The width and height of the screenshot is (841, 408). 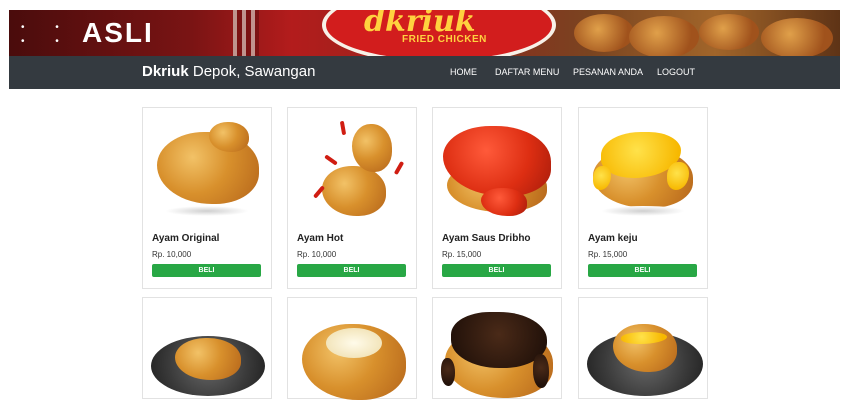 What do you see at coordinates (608, 72) in the screenshot?
I see `nav-link-pesanan-anda: PESANAN ANDA` at bounding box center [608, 72].